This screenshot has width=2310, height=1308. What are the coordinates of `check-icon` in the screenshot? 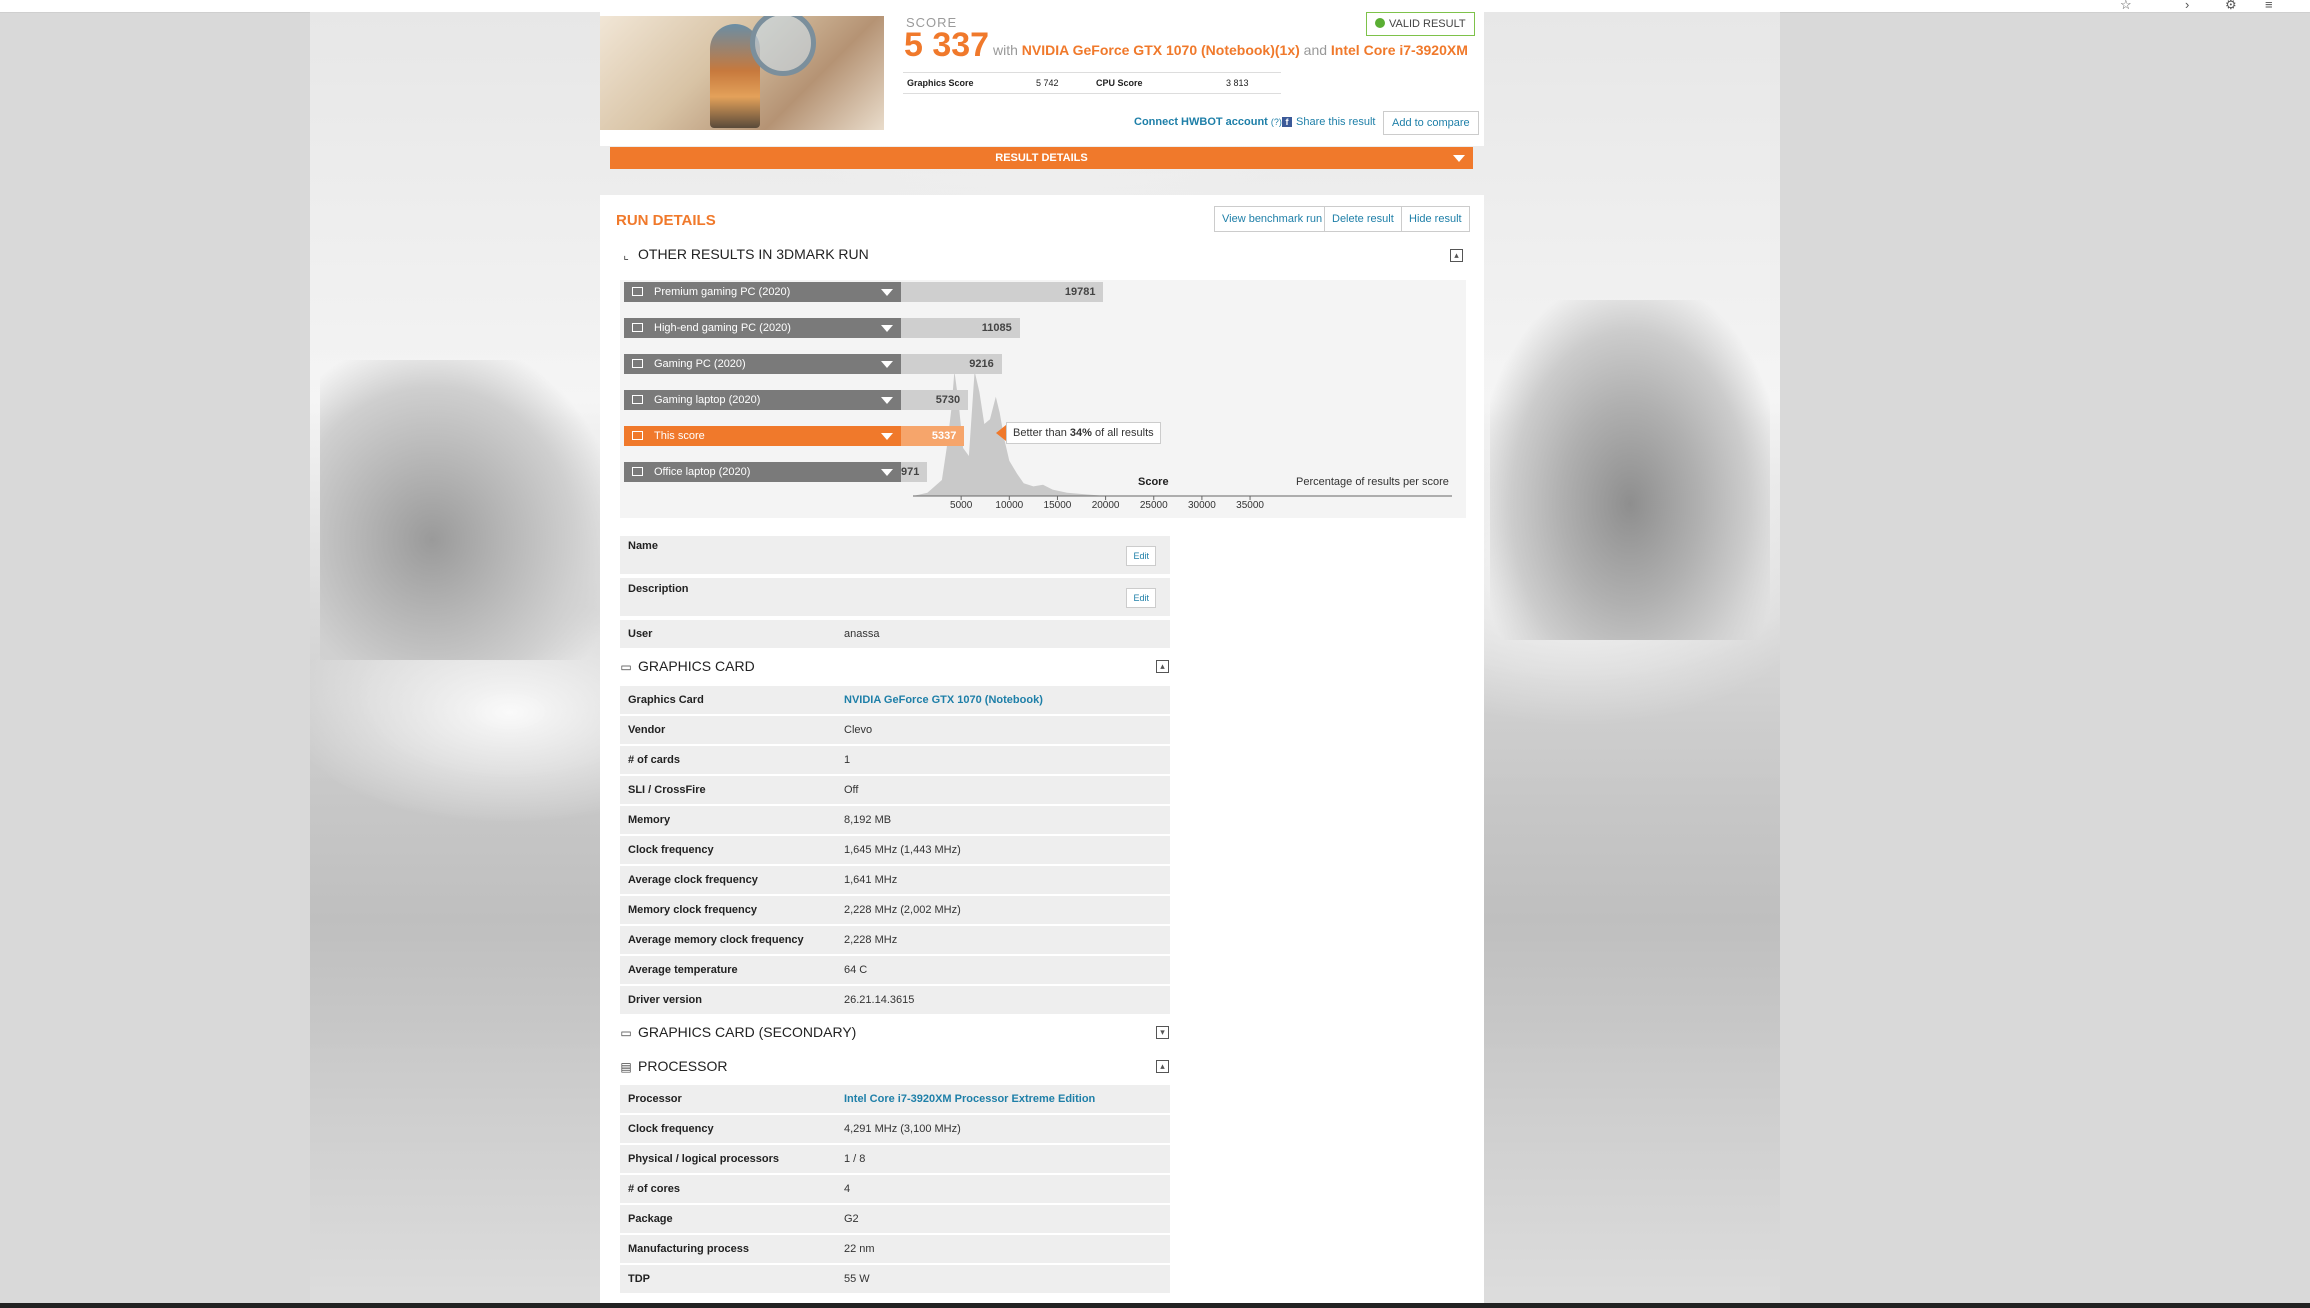 It's located at (1380, 23).